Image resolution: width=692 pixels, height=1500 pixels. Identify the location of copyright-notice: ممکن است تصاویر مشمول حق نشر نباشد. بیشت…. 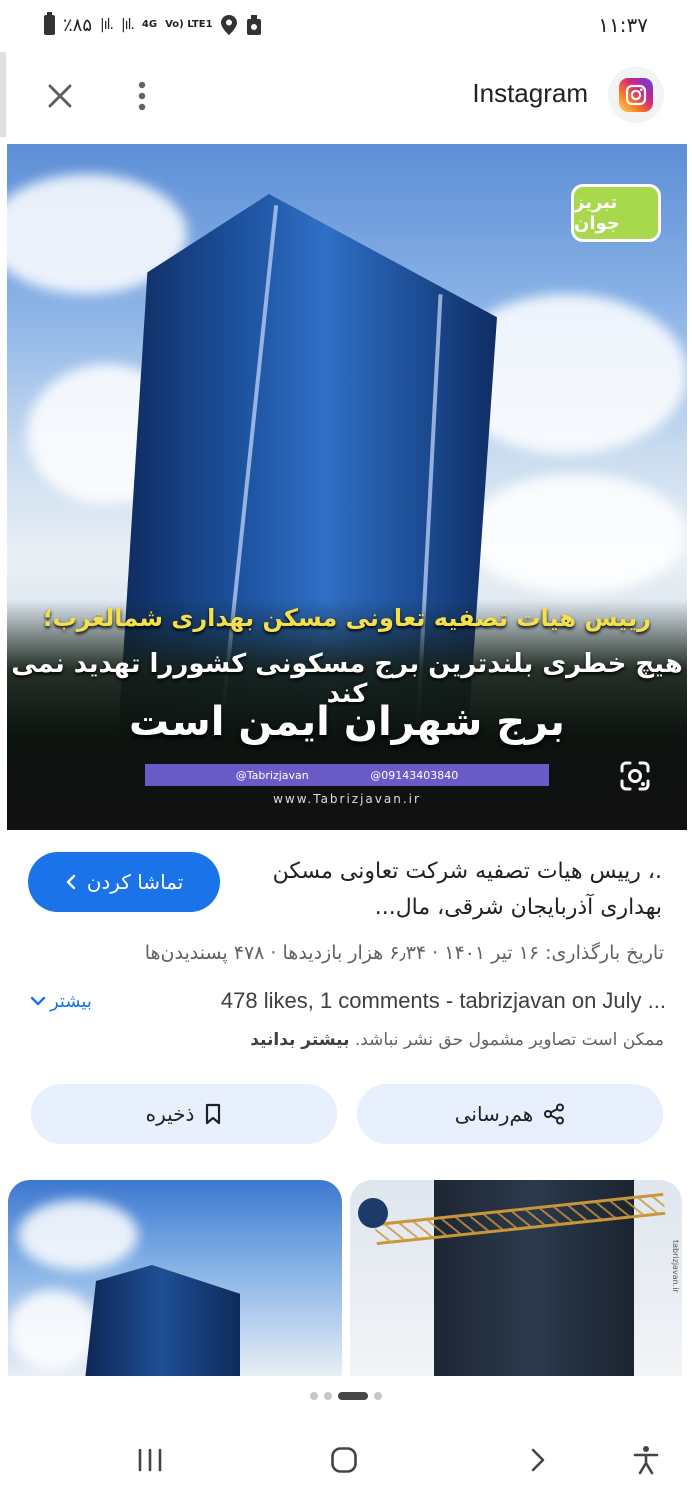
(344, 1040).